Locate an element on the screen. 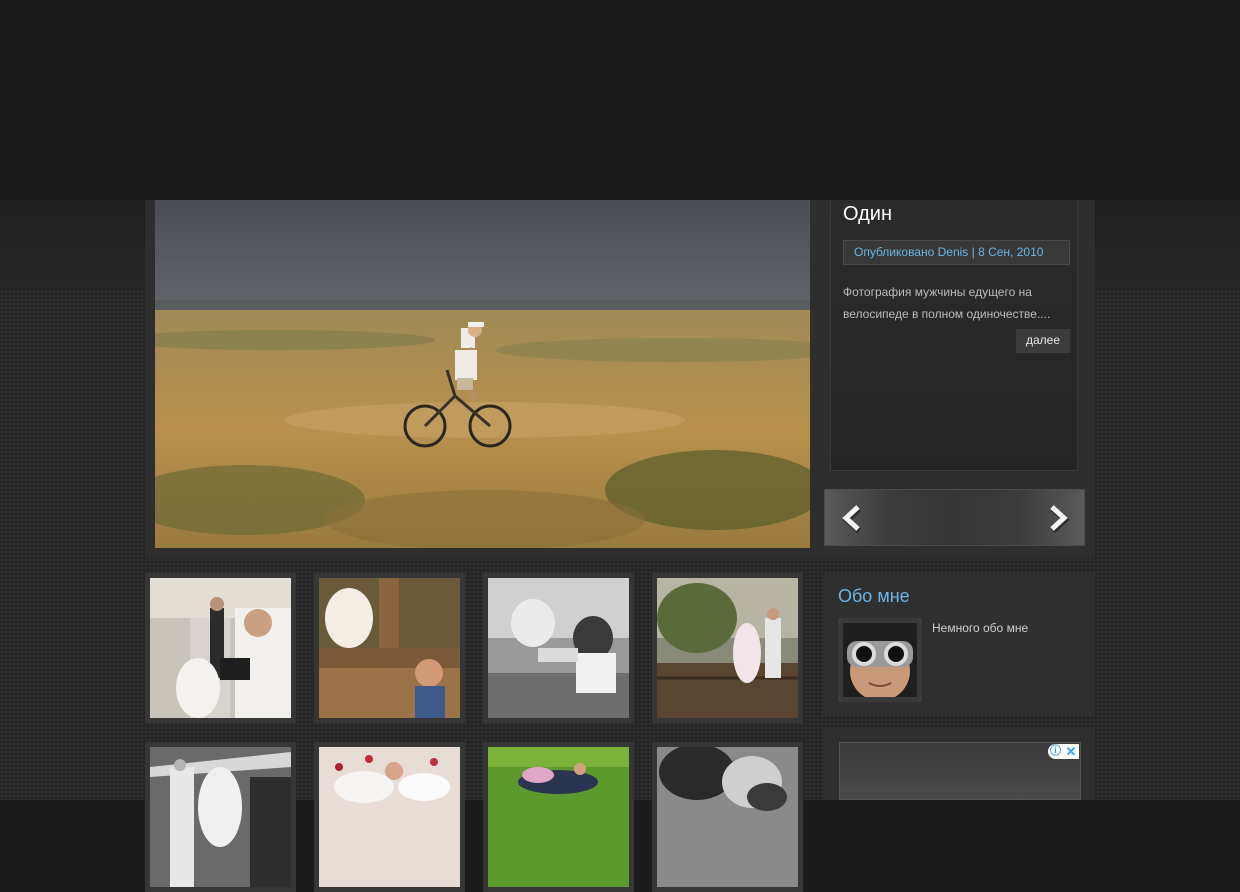 The width and height of the screenshot is (1240, 892). chevron-right-icon is located at coordinates (1058, 518).